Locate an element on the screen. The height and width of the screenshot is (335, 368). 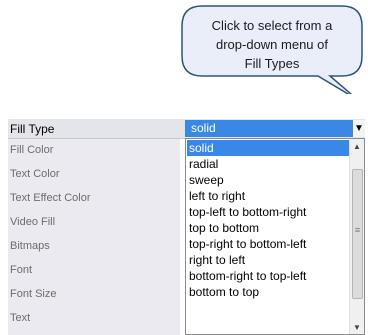
dropdown-option-sweep: sweep is located at coordinates (268, 180).